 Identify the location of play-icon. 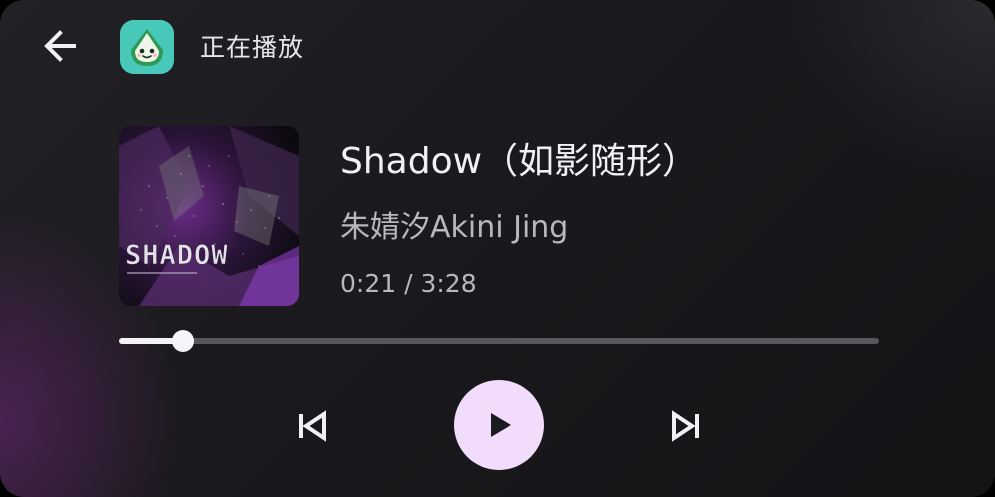
(501, 425).